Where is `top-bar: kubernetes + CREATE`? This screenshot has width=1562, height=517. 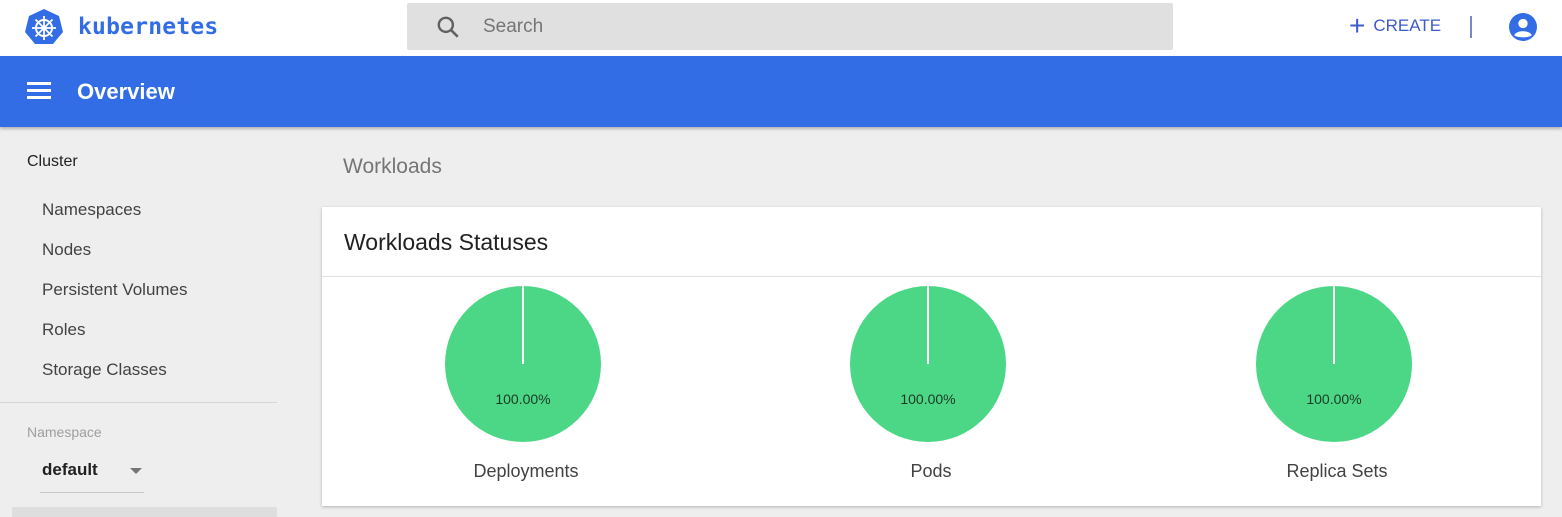 top-bar: kubernetes + CREATE is located at coordinates (781, 28).